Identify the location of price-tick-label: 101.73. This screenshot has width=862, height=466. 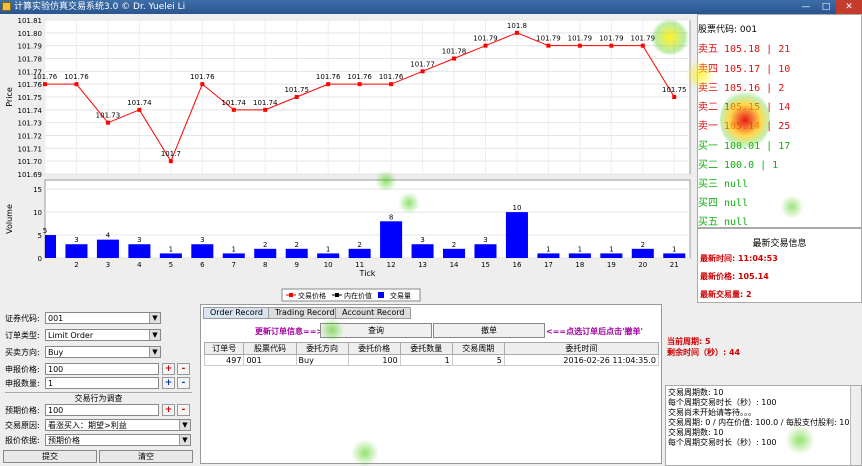
(30, 124).